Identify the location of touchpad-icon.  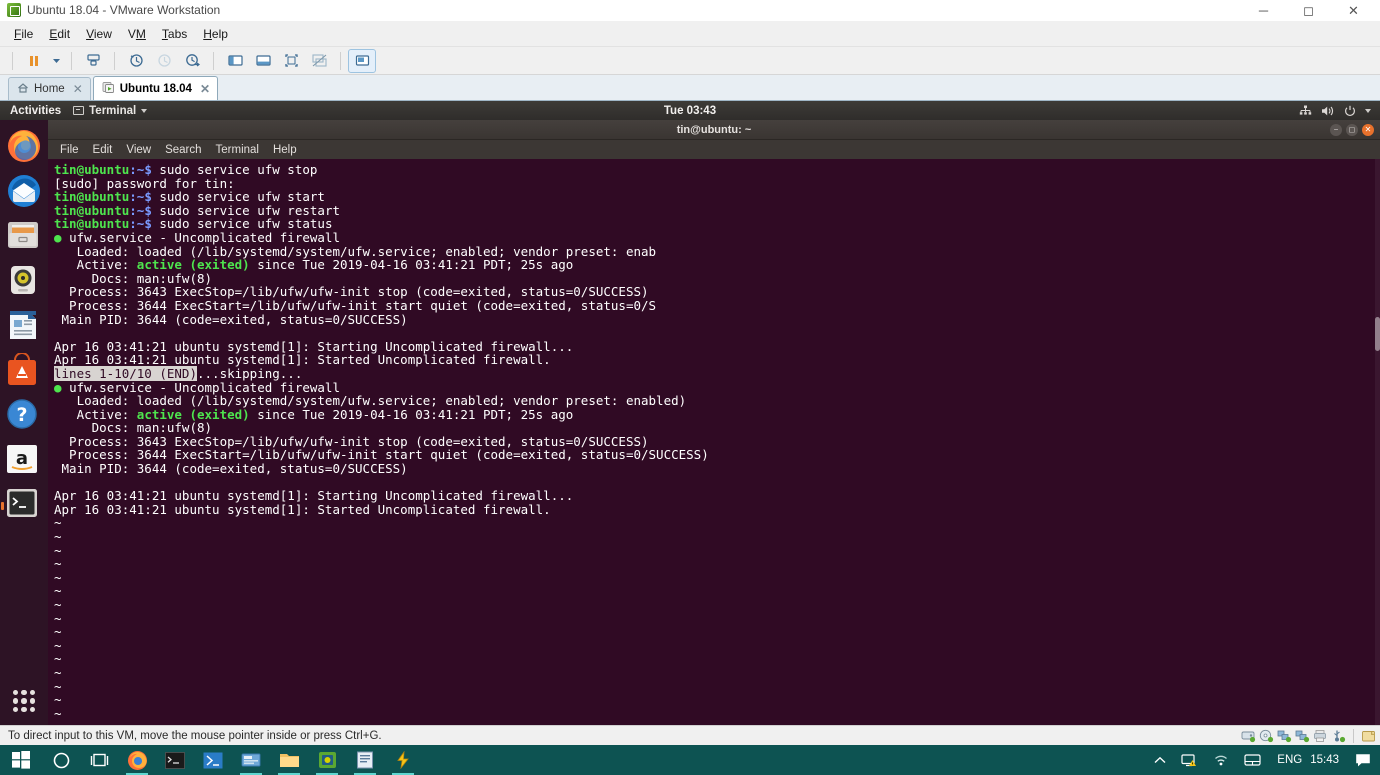
(1252, 760).